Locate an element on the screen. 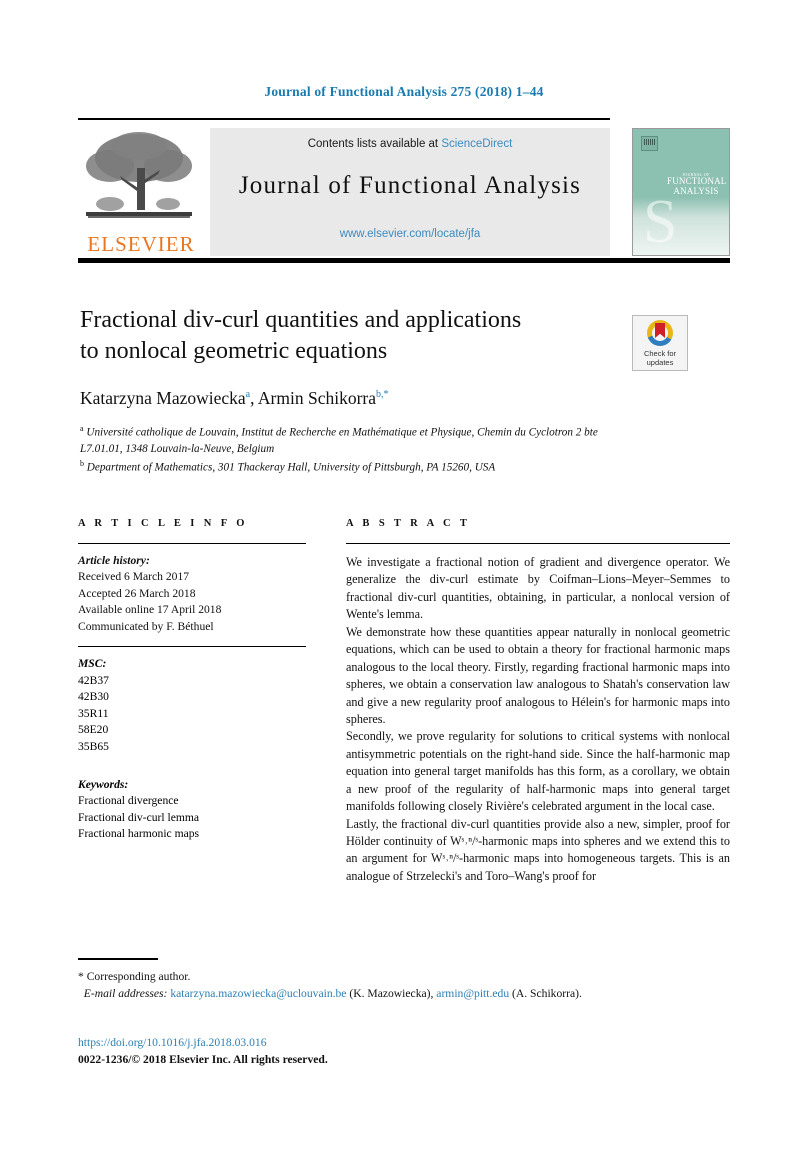 The image size is (808, 1162). journal-cover-thumbnail: S JOURNAL OF FUNCTIONAL ANALYSIS is located at coordinates (681, 192).